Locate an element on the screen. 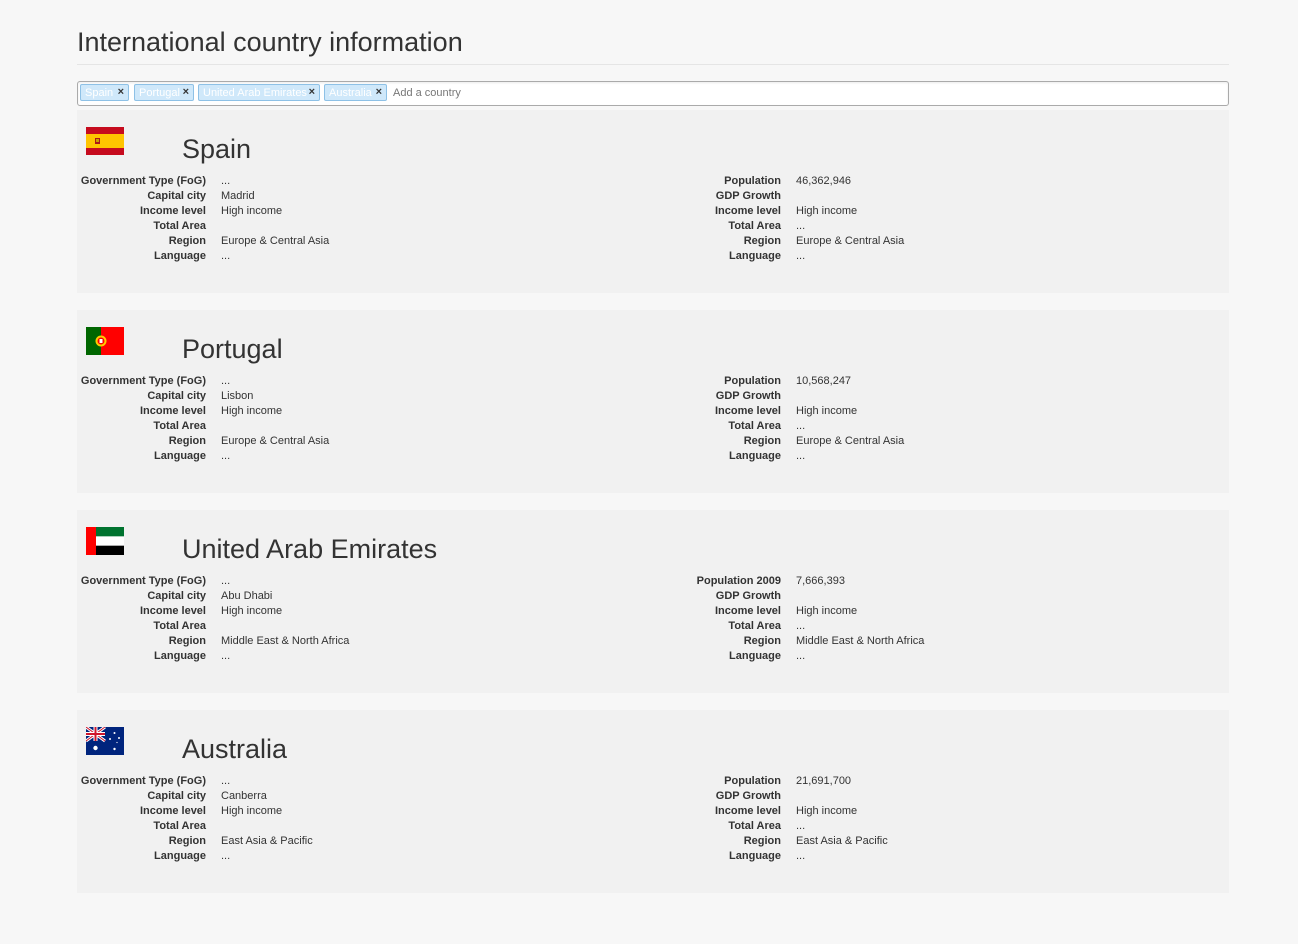  portugal-flag-icon is located at coordinates (105, 341).